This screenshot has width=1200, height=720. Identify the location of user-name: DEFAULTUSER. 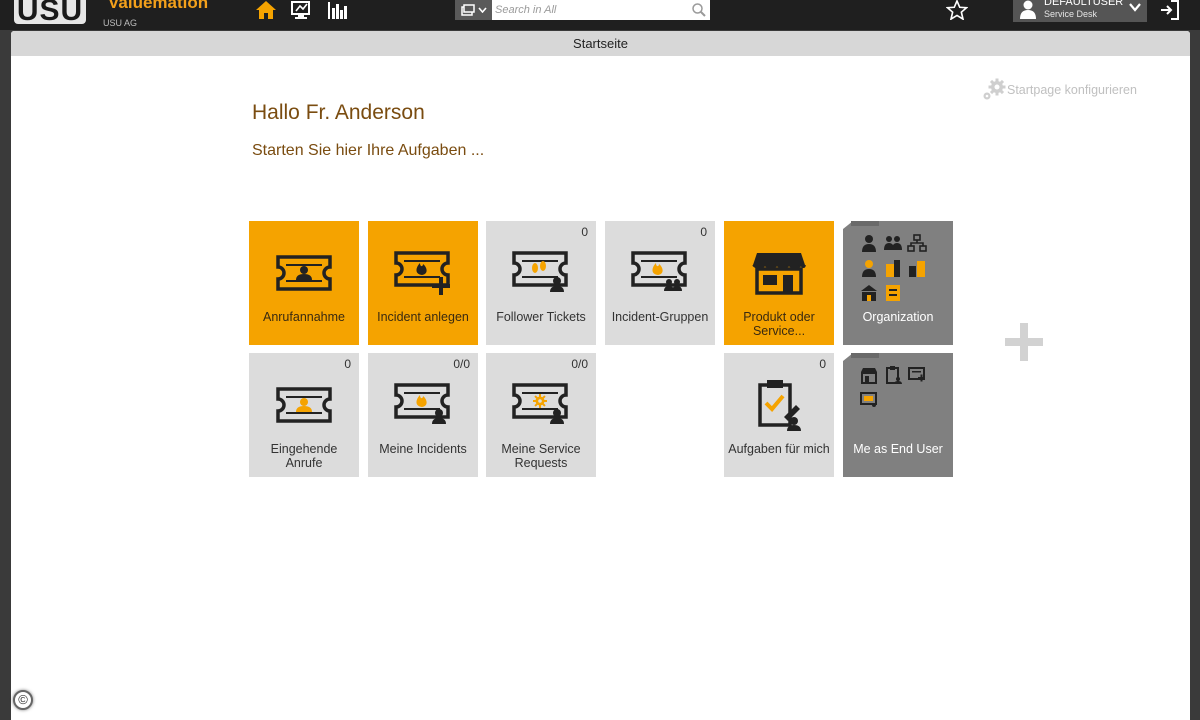
(1084, 4).